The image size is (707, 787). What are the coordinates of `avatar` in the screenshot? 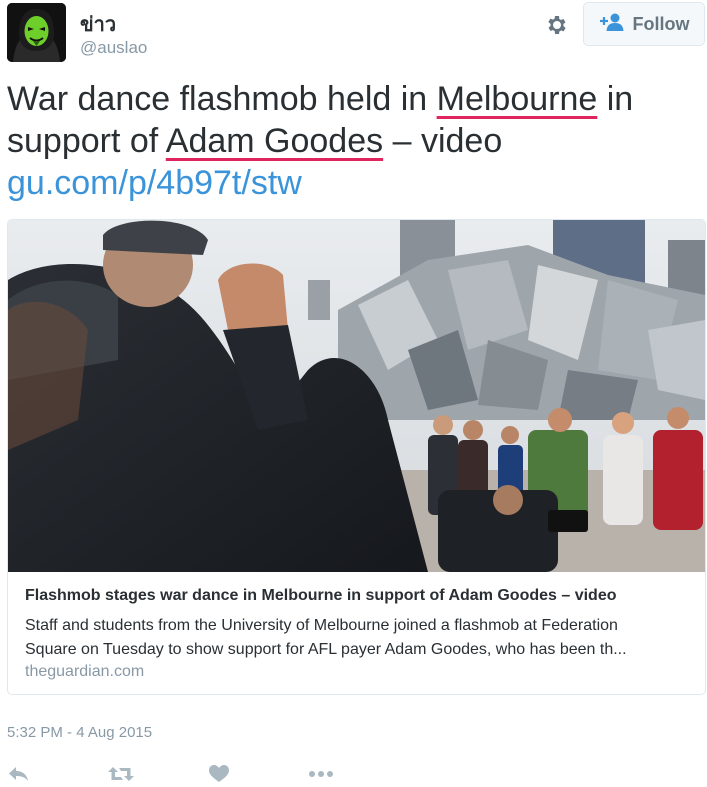 It's located at (36, 32).